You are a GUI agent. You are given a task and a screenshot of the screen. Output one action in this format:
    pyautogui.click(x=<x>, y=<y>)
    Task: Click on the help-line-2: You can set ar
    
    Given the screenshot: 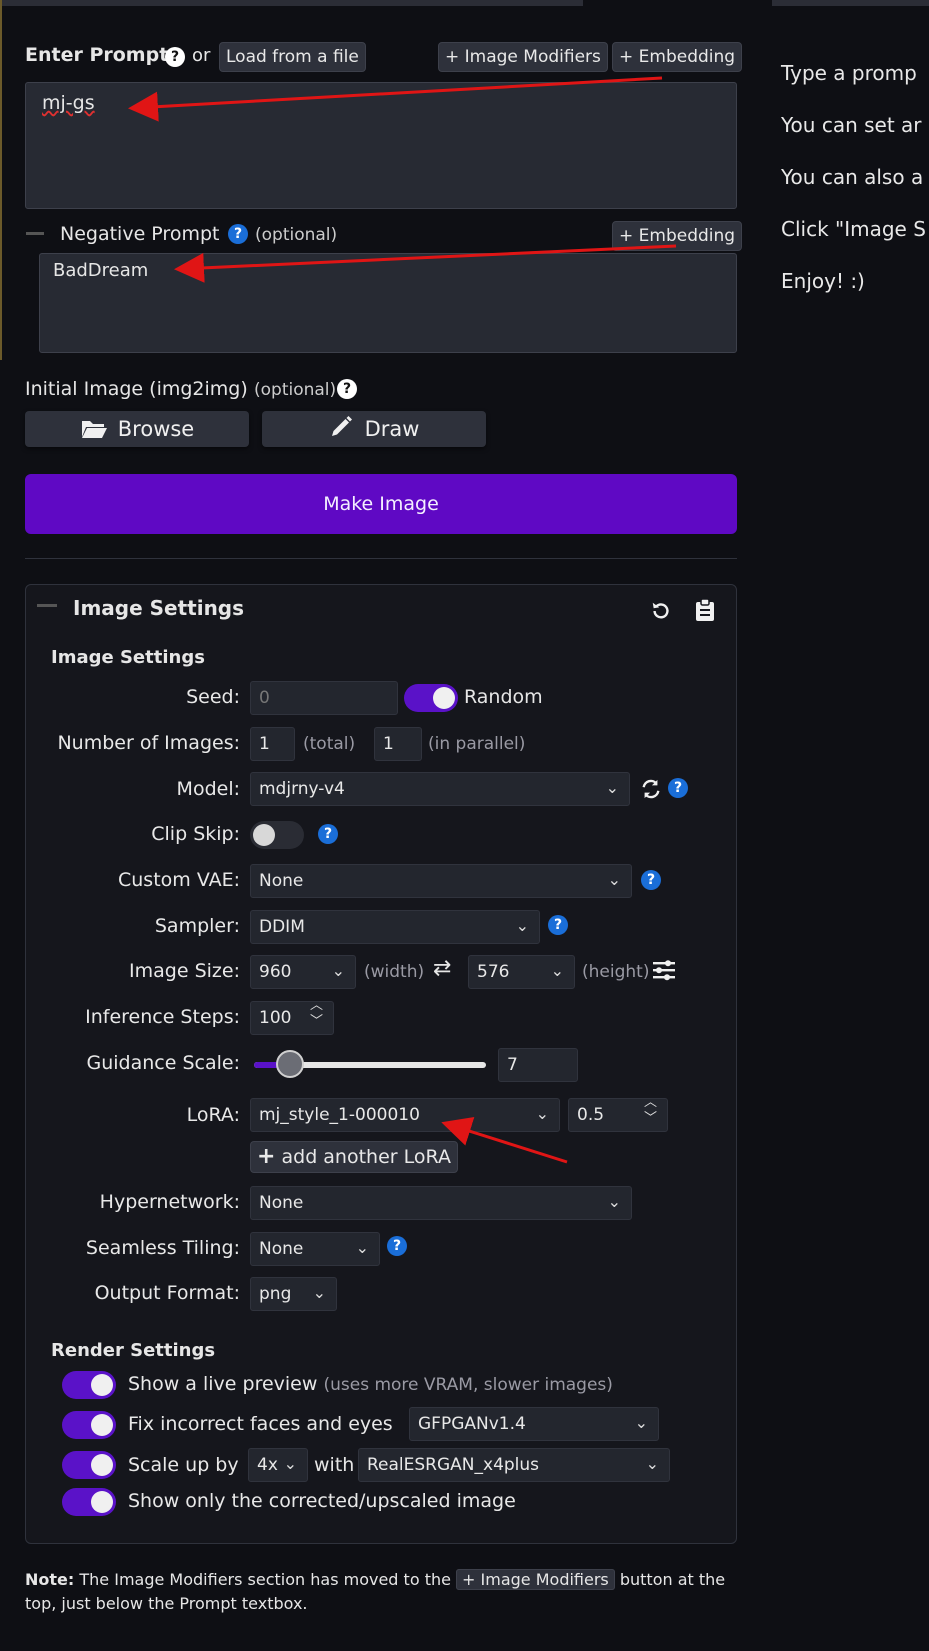 What is the action you would take?
    pyautogui.click(x=851, y=125)
    